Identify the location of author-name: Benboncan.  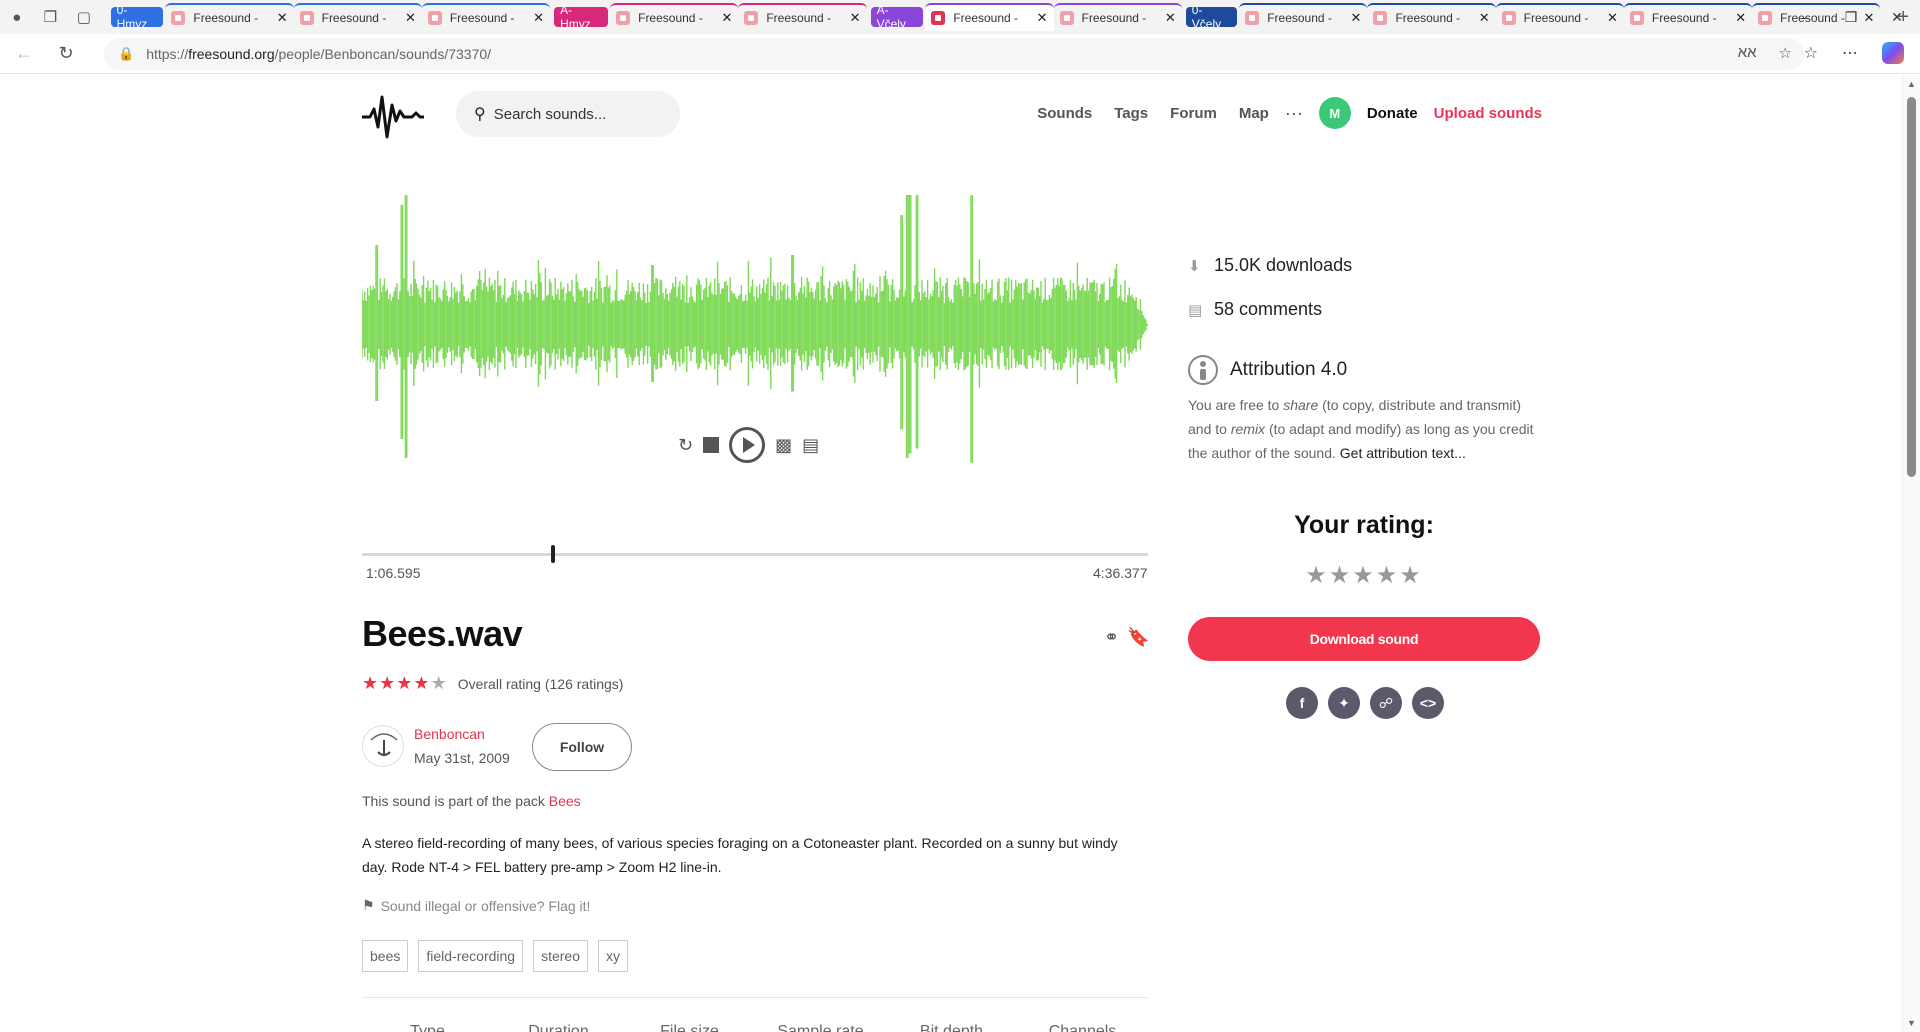
(462, 734).